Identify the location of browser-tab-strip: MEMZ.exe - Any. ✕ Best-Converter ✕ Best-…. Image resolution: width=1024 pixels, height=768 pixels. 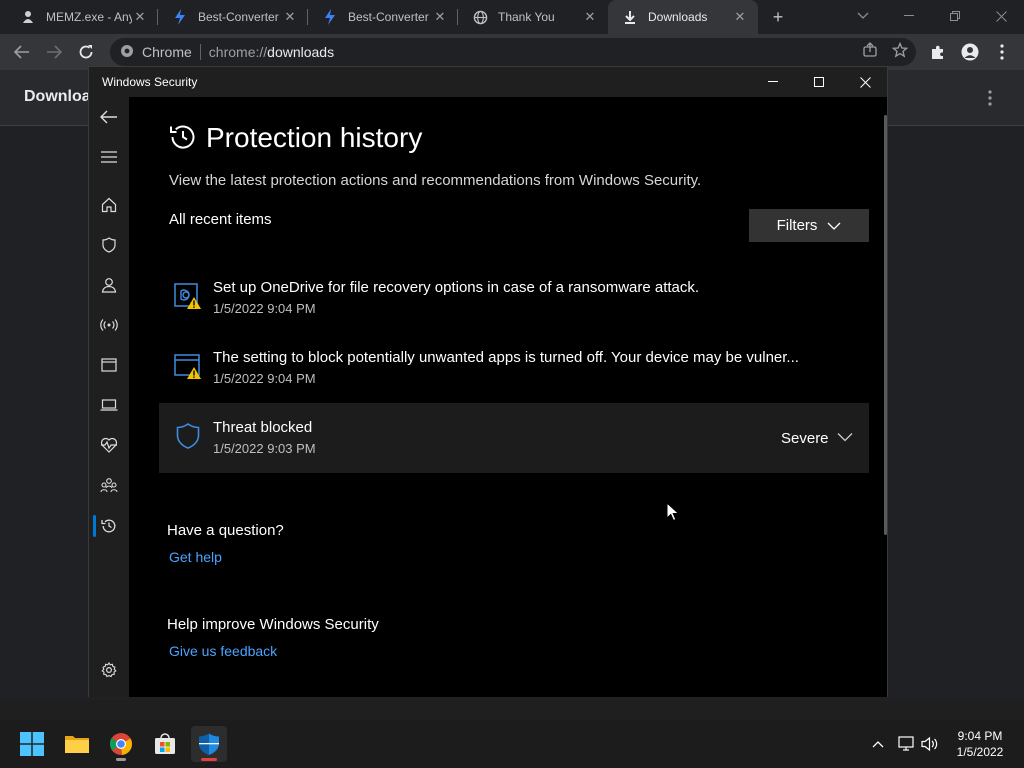
(512, 17).